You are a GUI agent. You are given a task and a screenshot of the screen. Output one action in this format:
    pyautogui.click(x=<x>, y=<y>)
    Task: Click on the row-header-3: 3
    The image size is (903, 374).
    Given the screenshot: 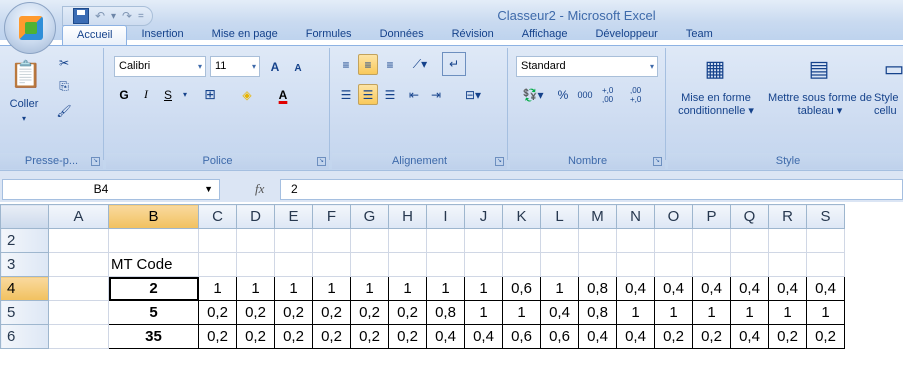 What is the action you would take?
    pyautogui.click(x=24, y=264)
    